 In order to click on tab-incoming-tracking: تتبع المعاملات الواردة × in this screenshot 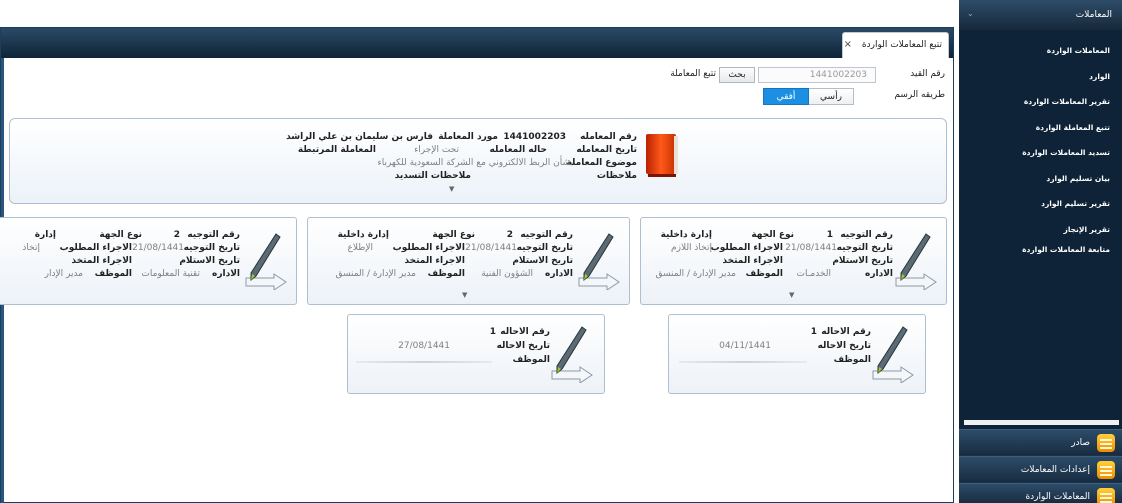, I will do `click(895, 45)`.